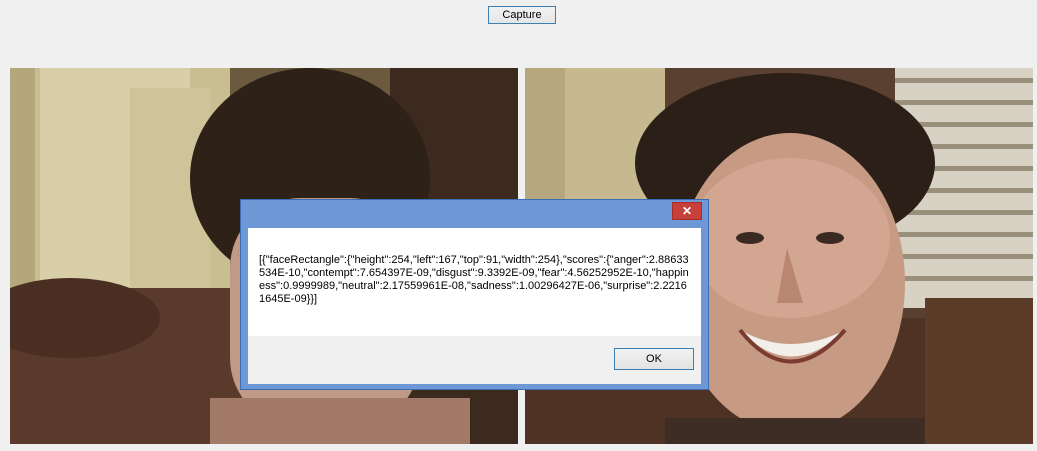  I want to click on ok-button: OK, so click(654, 359).